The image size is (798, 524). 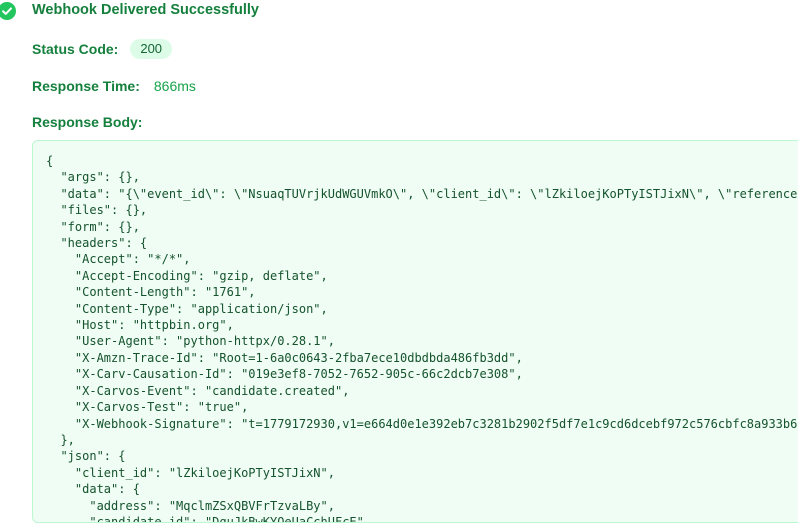 I want to click on response-time-row: Response Time: 866ms, so click(x=114, y=86).